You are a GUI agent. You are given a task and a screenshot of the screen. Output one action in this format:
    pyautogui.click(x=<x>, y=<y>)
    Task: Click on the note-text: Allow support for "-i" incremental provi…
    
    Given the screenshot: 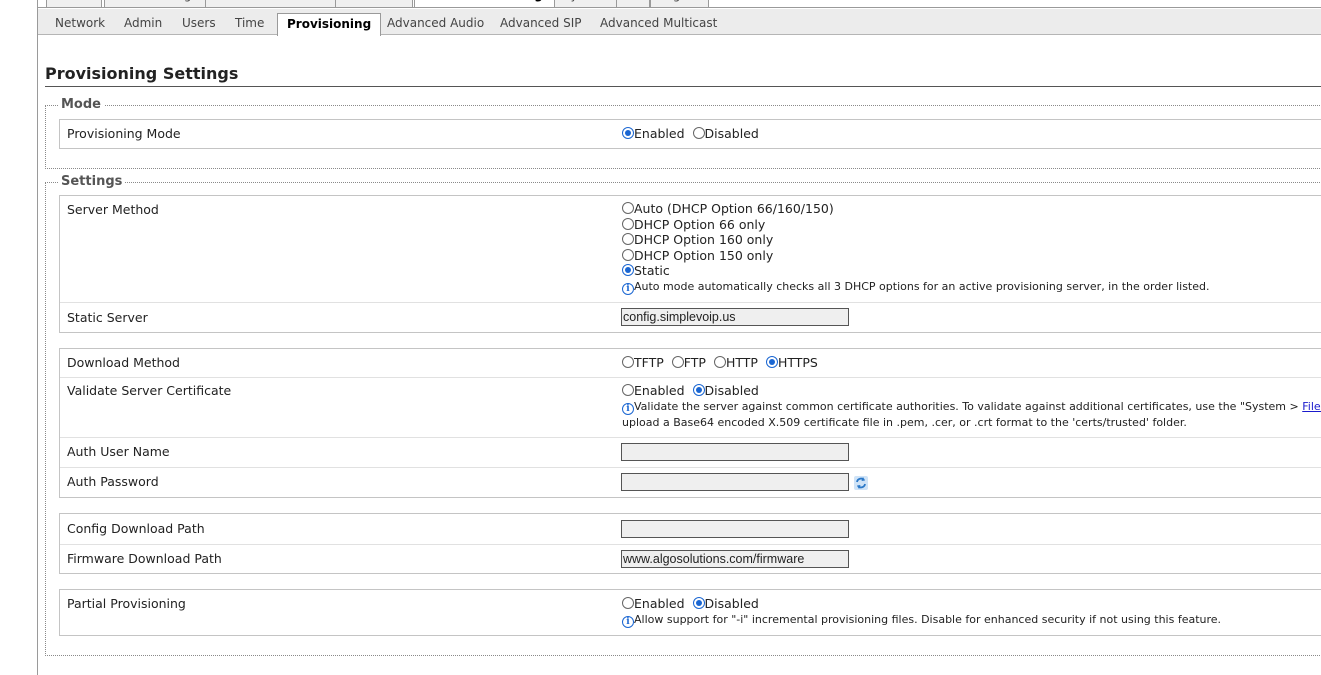 What is the action you would take?
    pyautogui.click(x=928, y=619)
    